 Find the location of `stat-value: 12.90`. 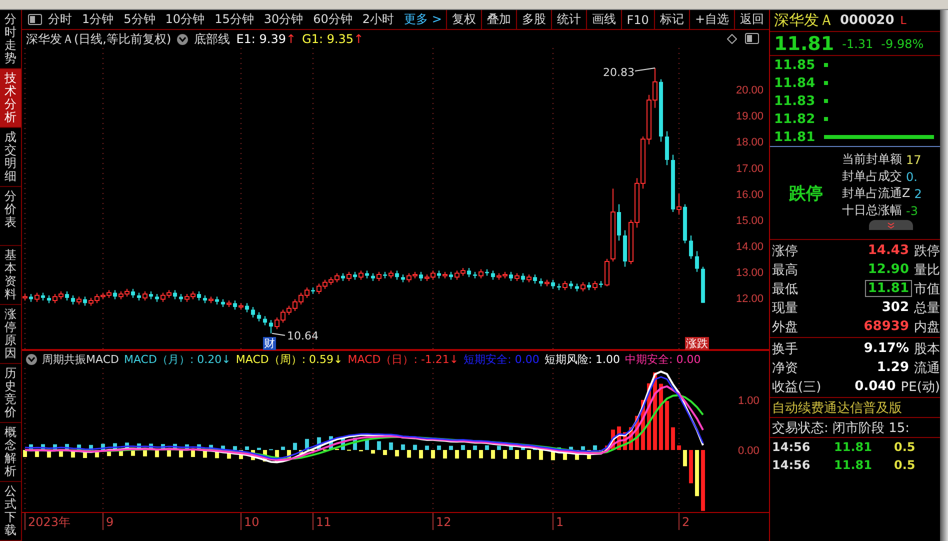

stat-value: 12.90 is located at coordinates (888, 269).